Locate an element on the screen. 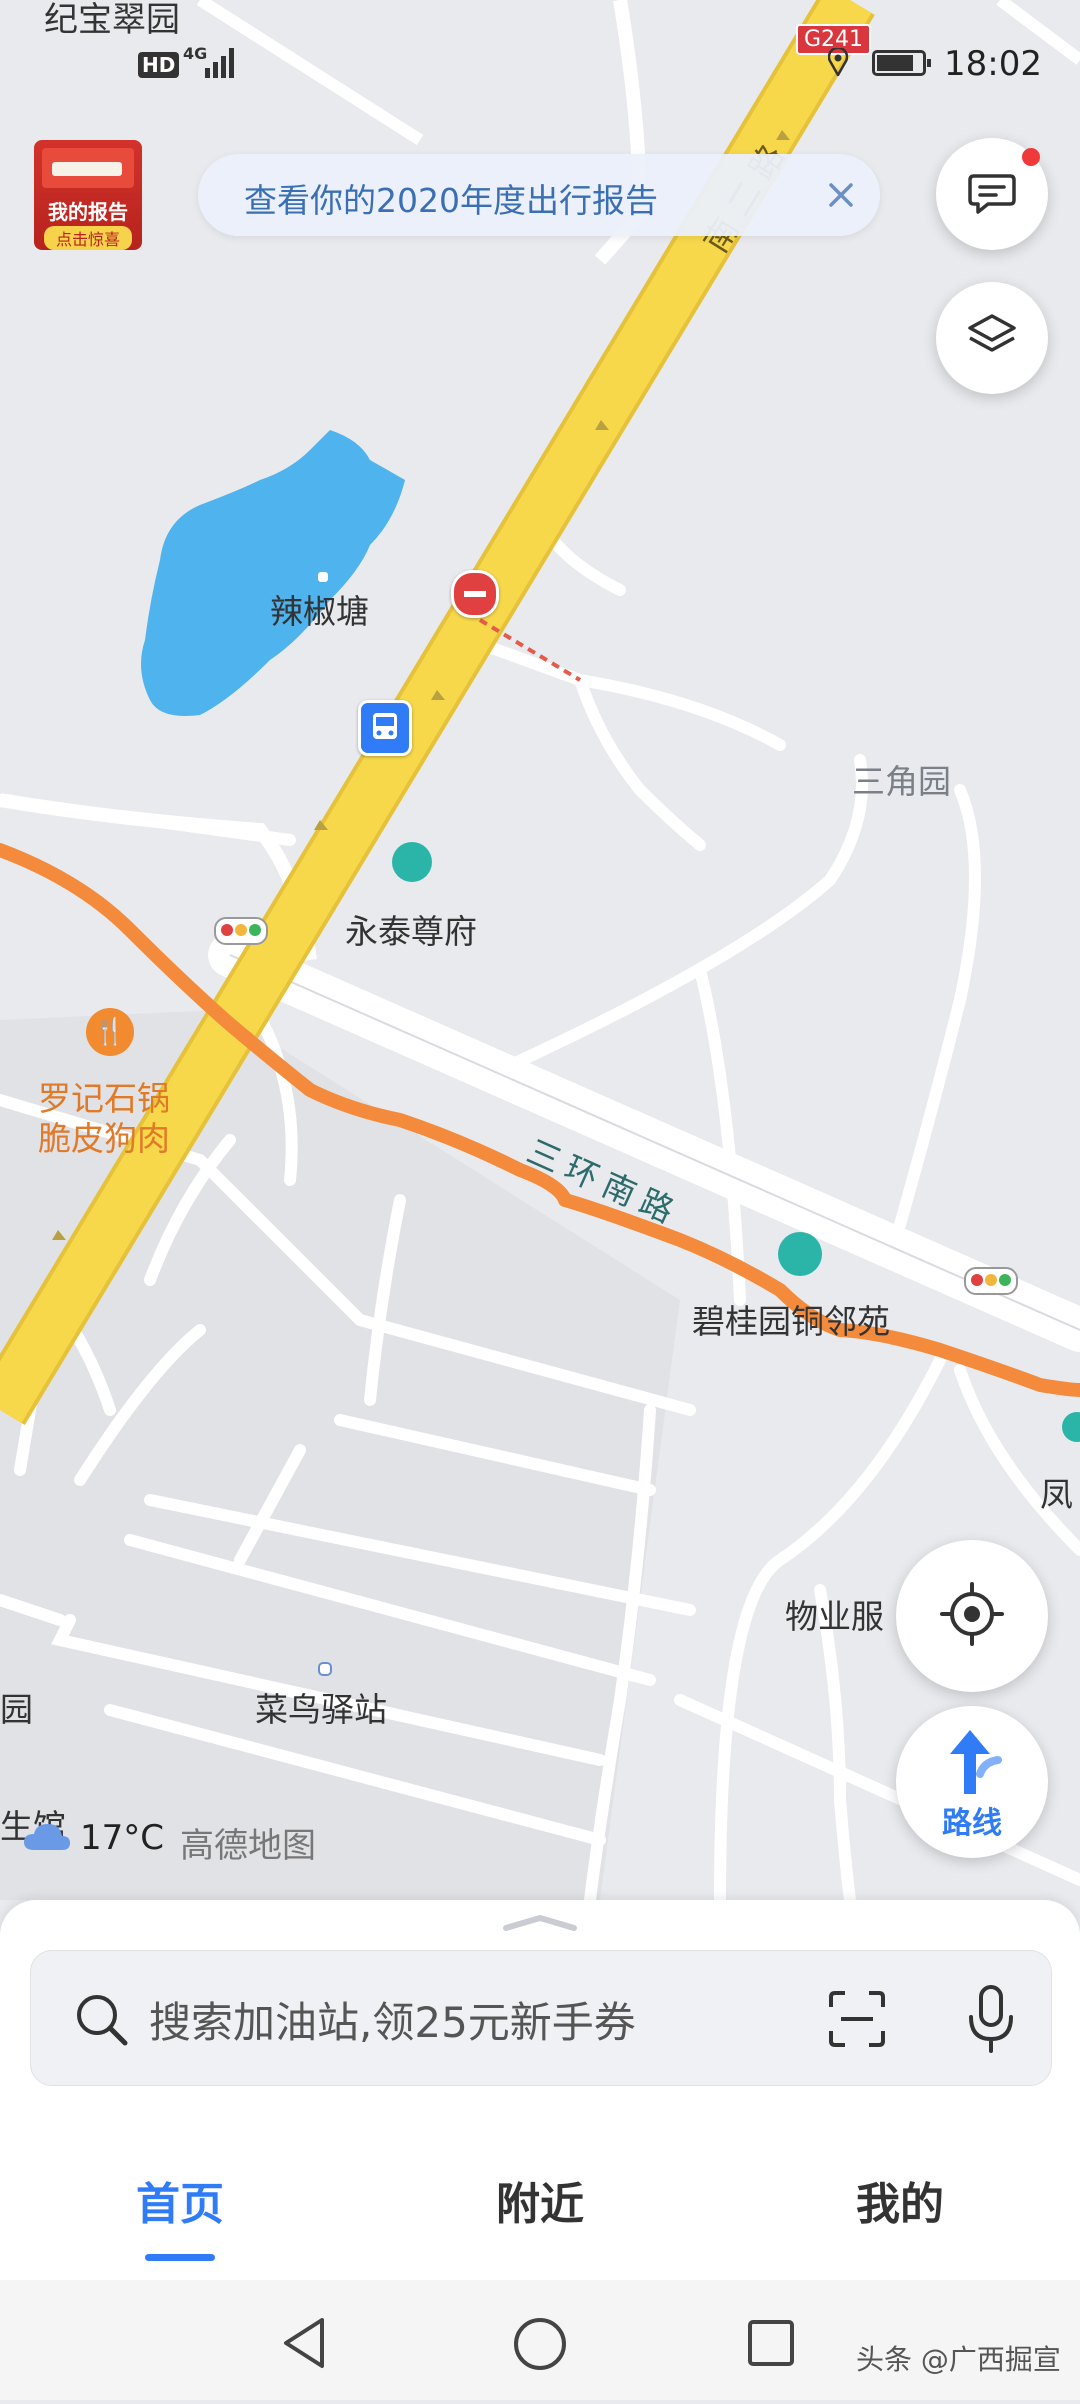 Image resolution: width=1080 pixels, height=2404 pixels. map-label-wuye: 物业服 is located at coordinates (834, 1614).